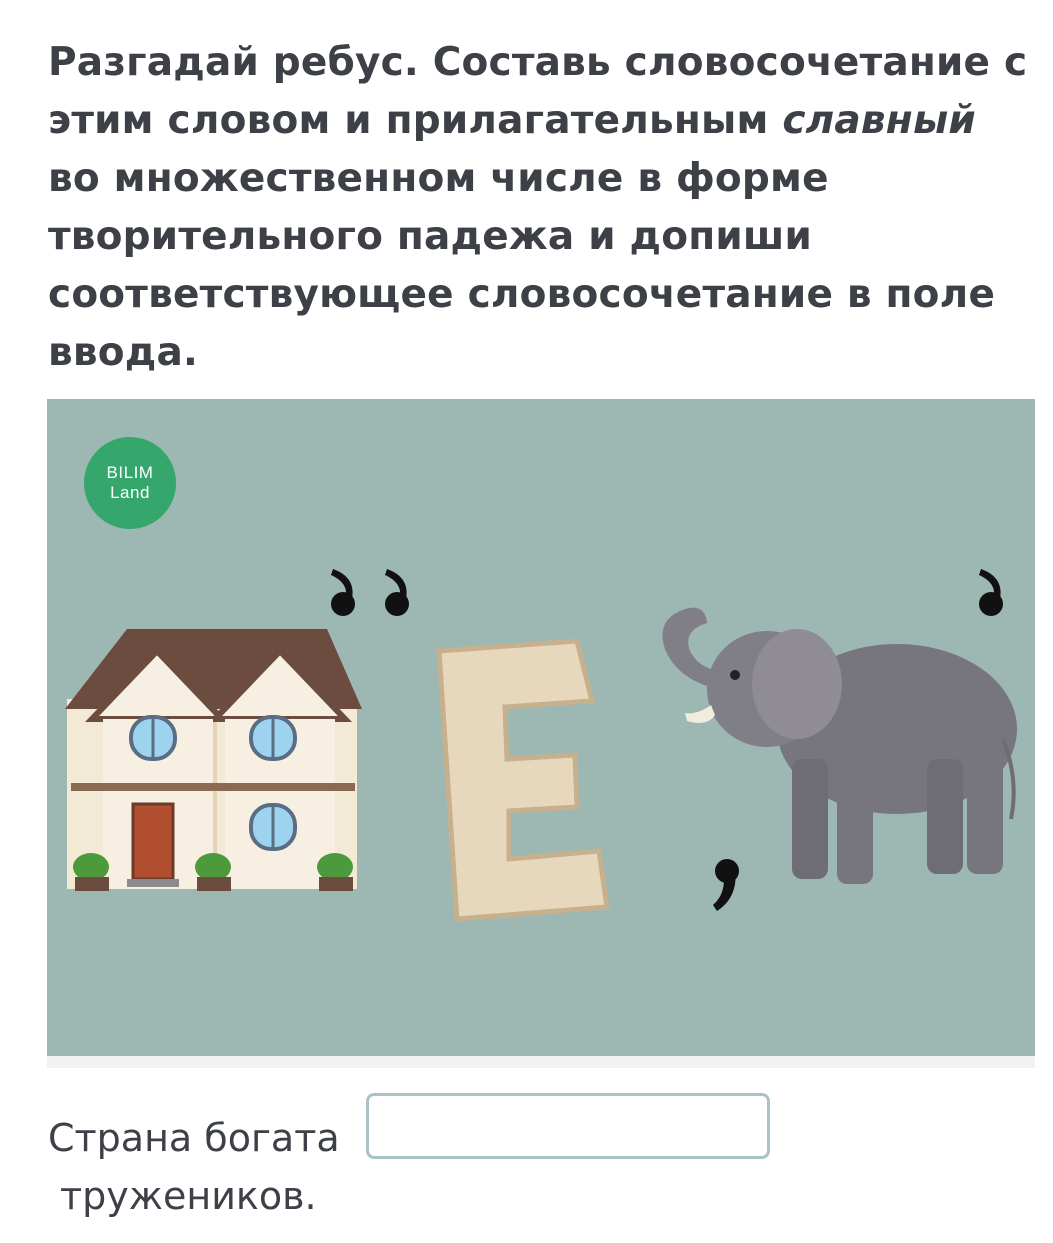 The image size is (1053, 1243). I want to click on elephant-icon, so click(839, 745).